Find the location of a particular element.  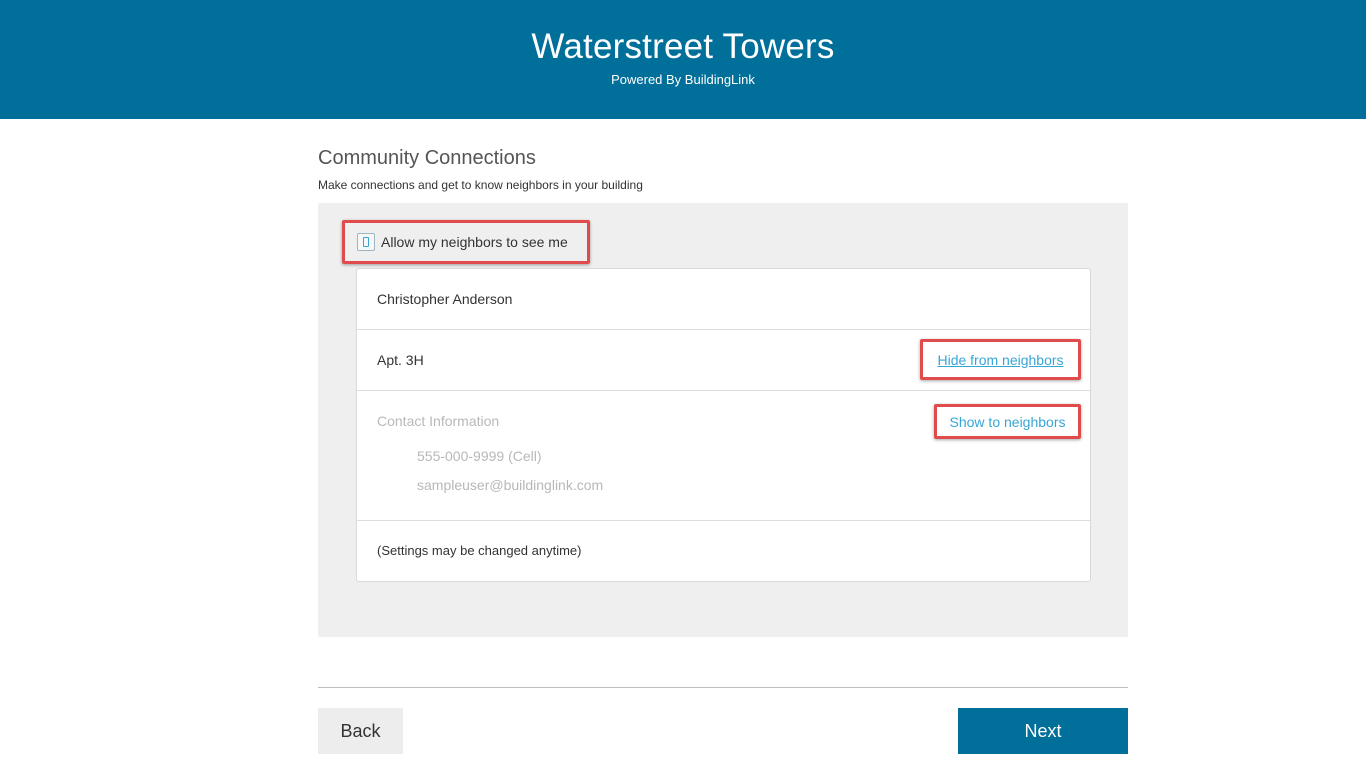

powered-by-text: Powered By BuildingLink is located at coordinates (683, 79).